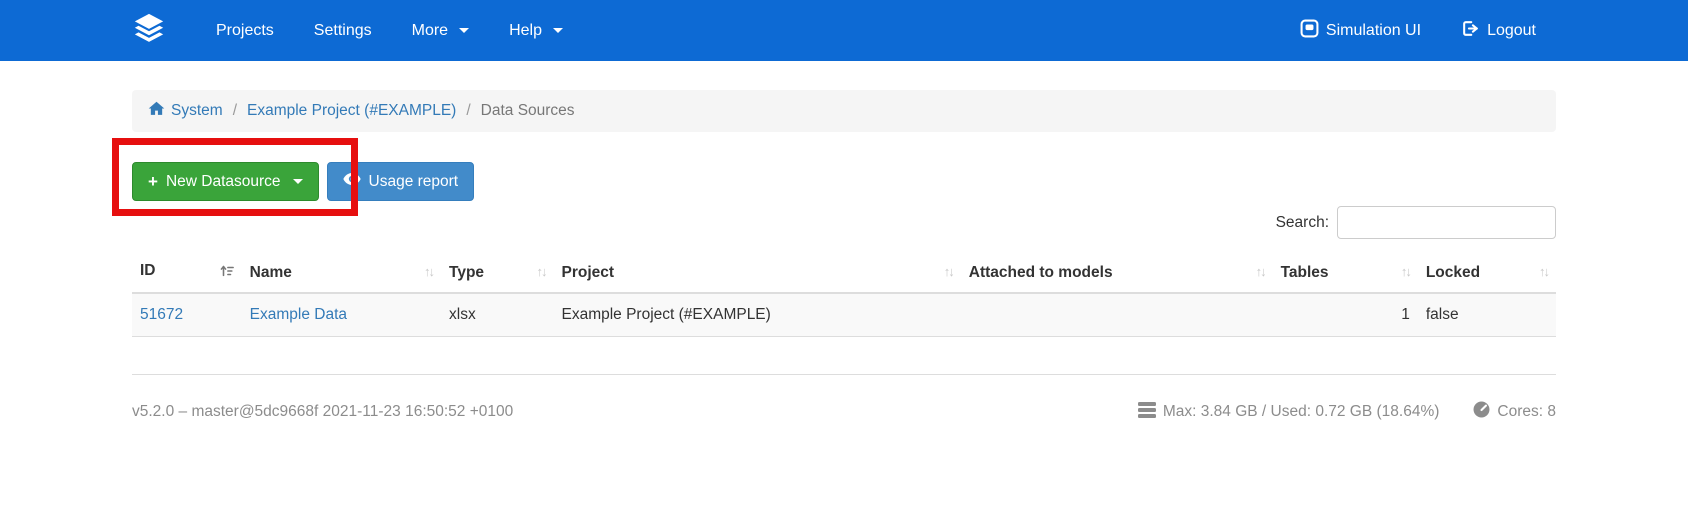 The width and height of the screenshot is (1688, 526). What do you see at coordinates (1486, 273) in the screenshot?
I see `column-header-locked: ↑↓ Locked` at bounding box center [1486, 273].